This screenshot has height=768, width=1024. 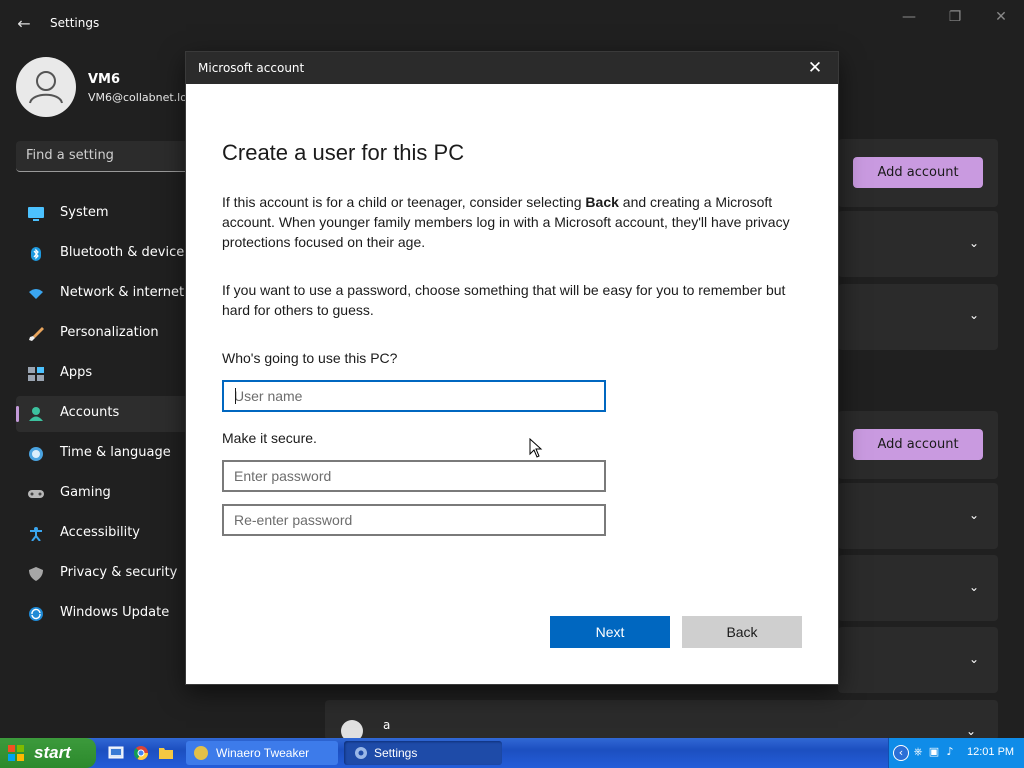 I want to click on profile-name: VM6, so click(x=104, y=79).